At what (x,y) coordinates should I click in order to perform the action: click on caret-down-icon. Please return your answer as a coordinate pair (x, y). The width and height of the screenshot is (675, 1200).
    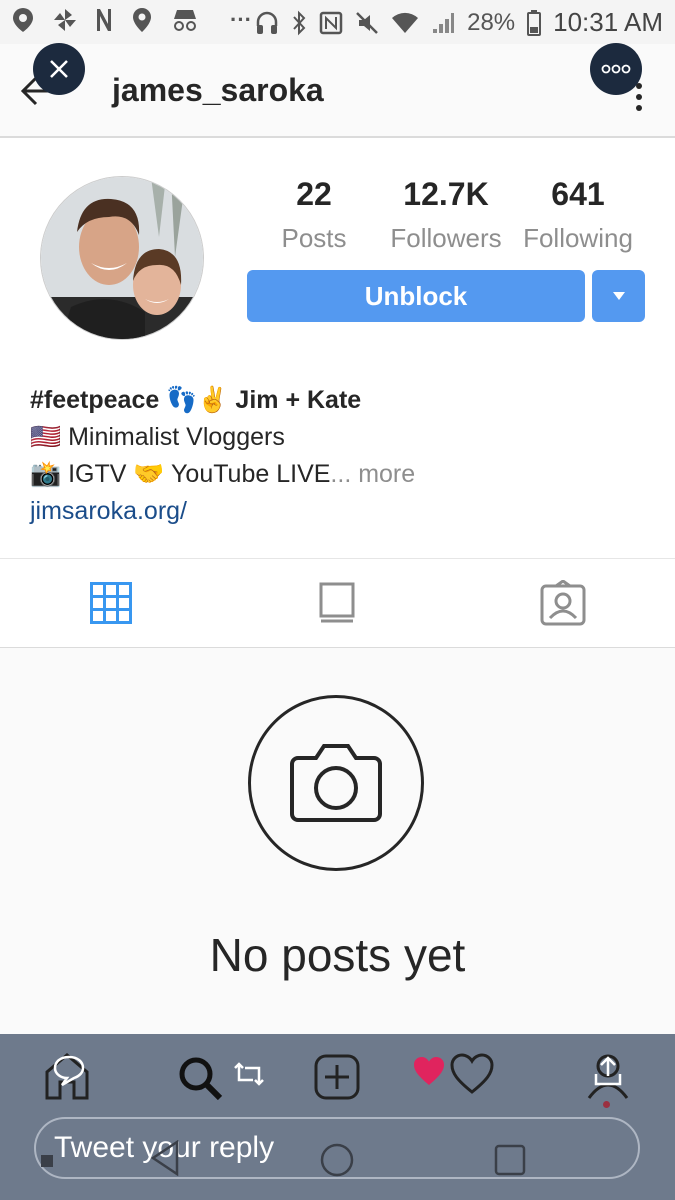
    Looking at the image, I should click on (618, 296).